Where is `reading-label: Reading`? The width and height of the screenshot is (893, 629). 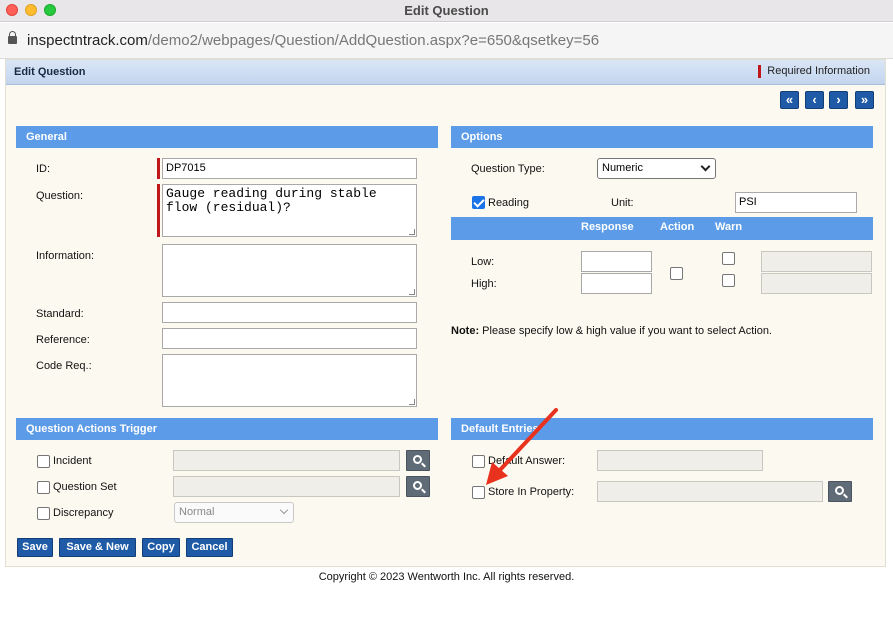 reading-label: Reading is located at coordinates (508, 203).